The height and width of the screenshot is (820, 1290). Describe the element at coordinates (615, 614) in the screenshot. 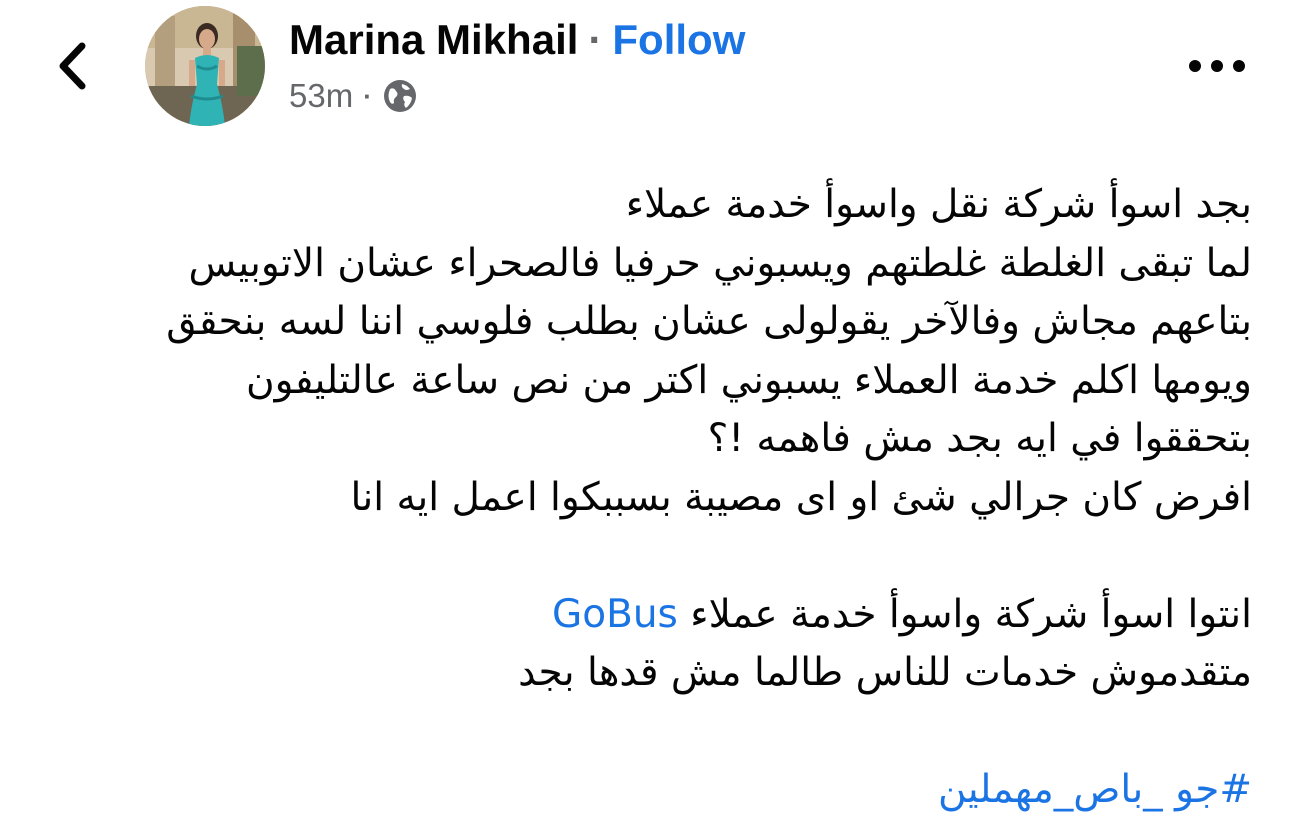

I see `mention-link: GoBus` at that location.